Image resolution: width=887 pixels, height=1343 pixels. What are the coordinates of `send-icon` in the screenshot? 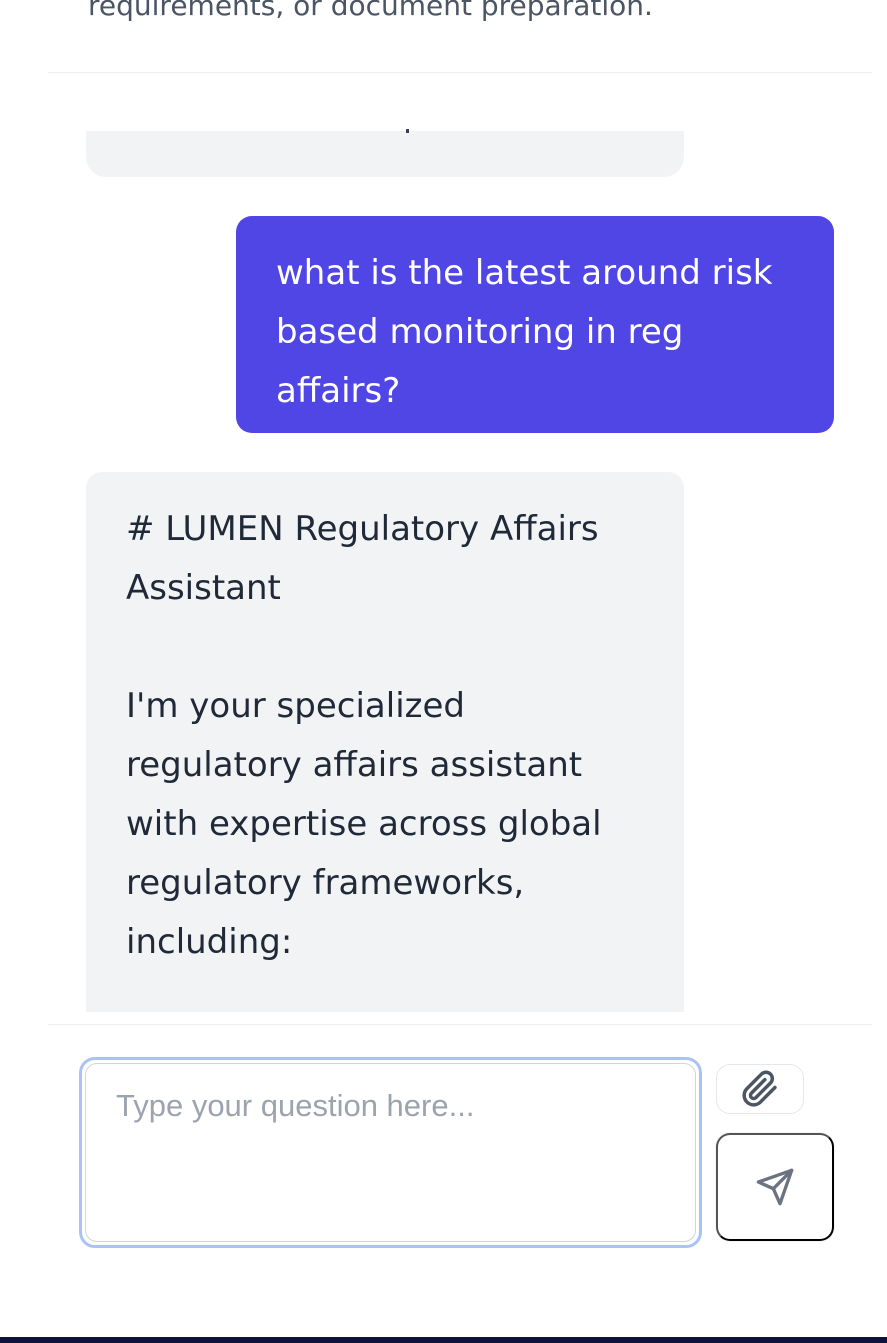 It's located at (775, 1187).